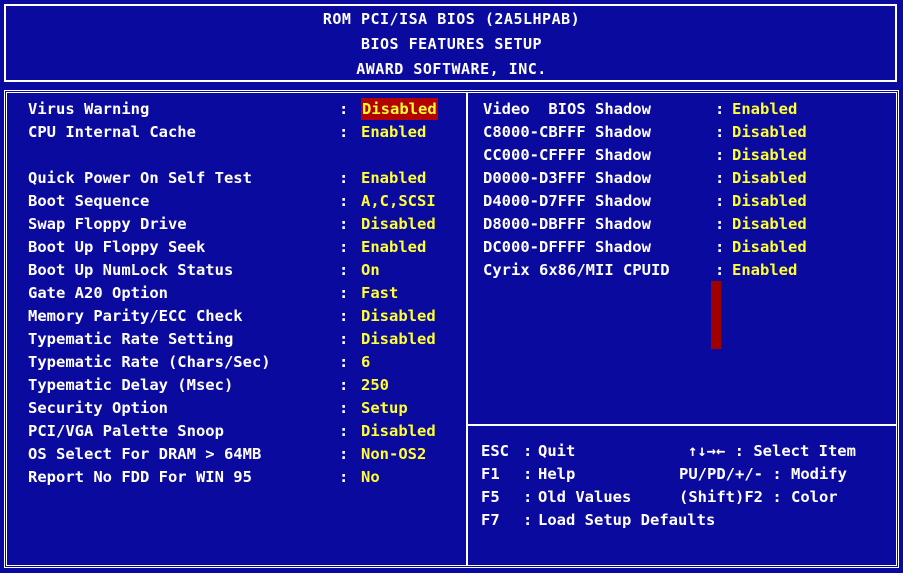 The image size is (903, 573). What do you see at coordinates (370, 477) in the screenshot?
I see `setting-value: No` at bounding box center [370, 477].